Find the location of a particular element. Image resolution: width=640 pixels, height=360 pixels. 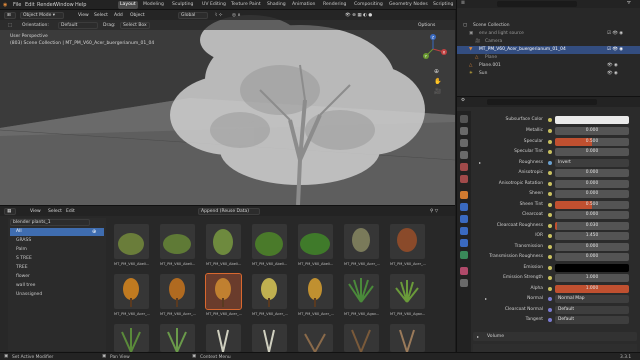

tab-sculpting: Sculpting is located at coordinates (182, 5).